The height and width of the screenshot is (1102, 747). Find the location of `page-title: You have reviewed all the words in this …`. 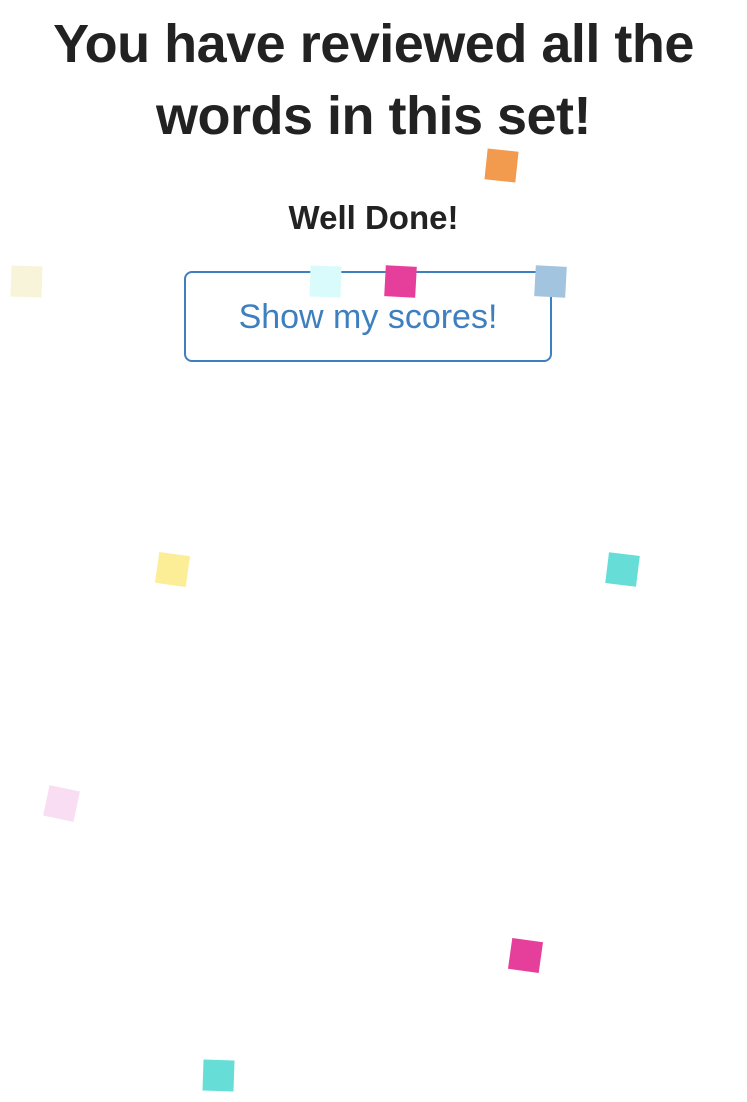

page-title: You have reviewed all the words in this … is located at coordinates (373, 80).